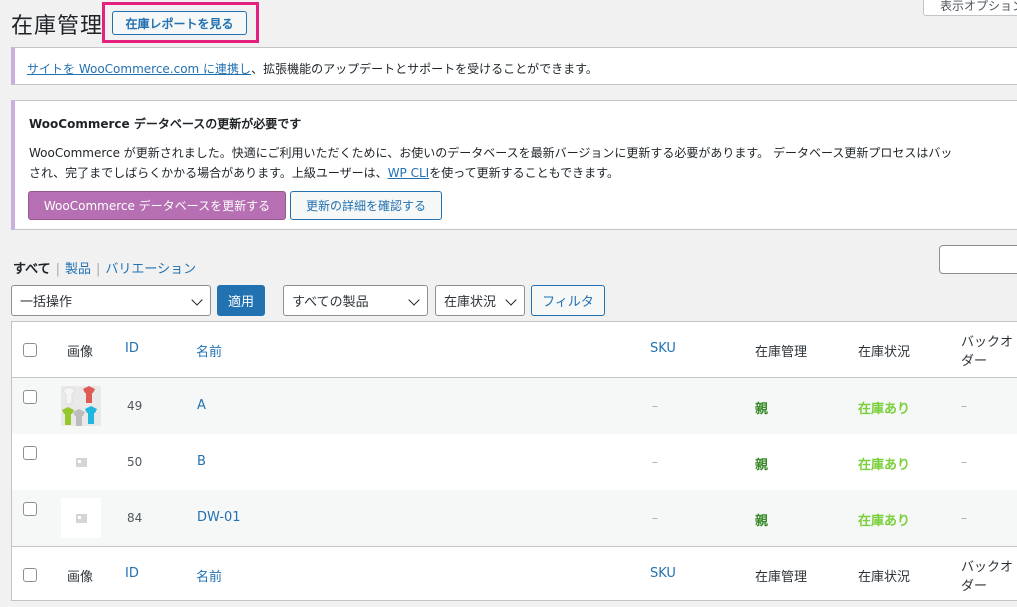 This screenshot has height=607, width=1017. What do you see at coordinates (104, 267) in the screenshot?
I see `view-filter-links: すべて | 製品 | バリエーション` at bounding box center [104, 267].